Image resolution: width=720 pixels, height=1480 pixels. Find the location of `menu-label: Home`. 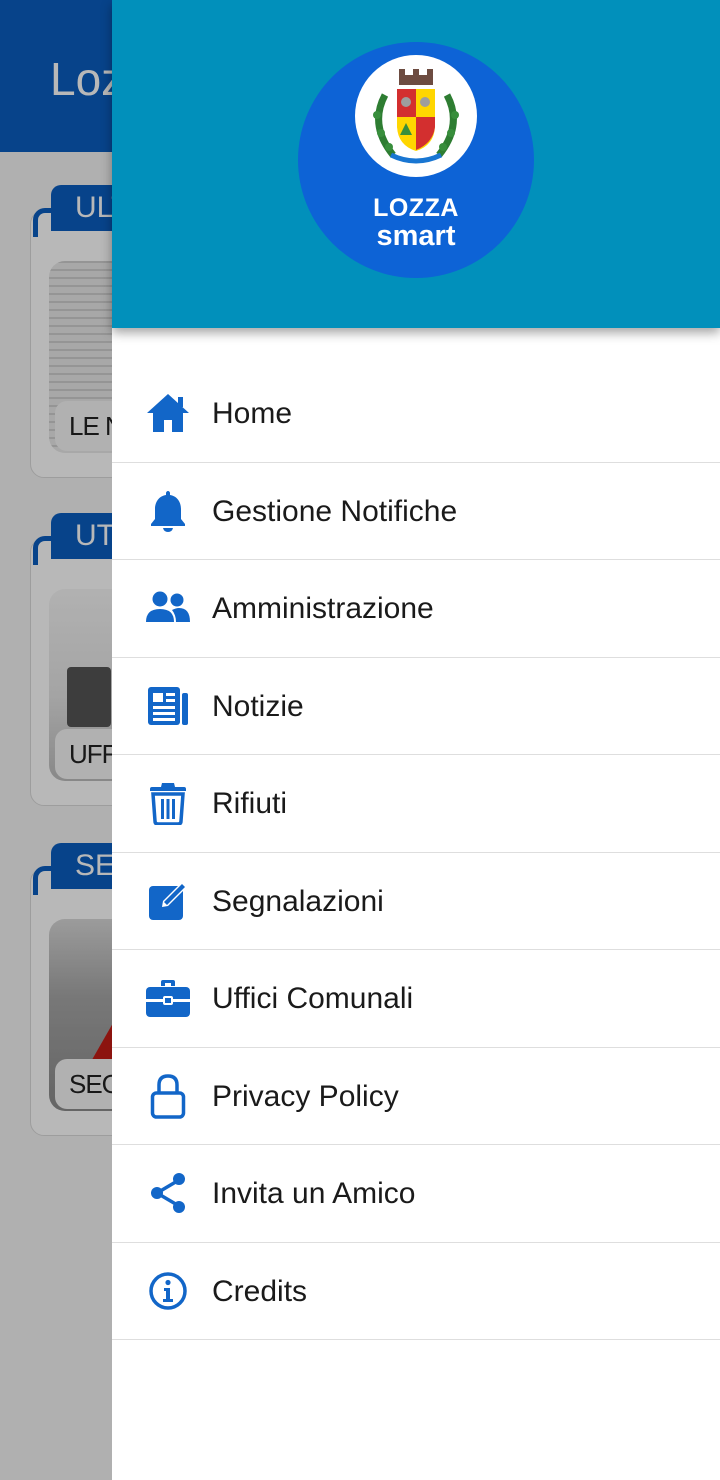

menu-label: Home is located at coordinates (252, 413).